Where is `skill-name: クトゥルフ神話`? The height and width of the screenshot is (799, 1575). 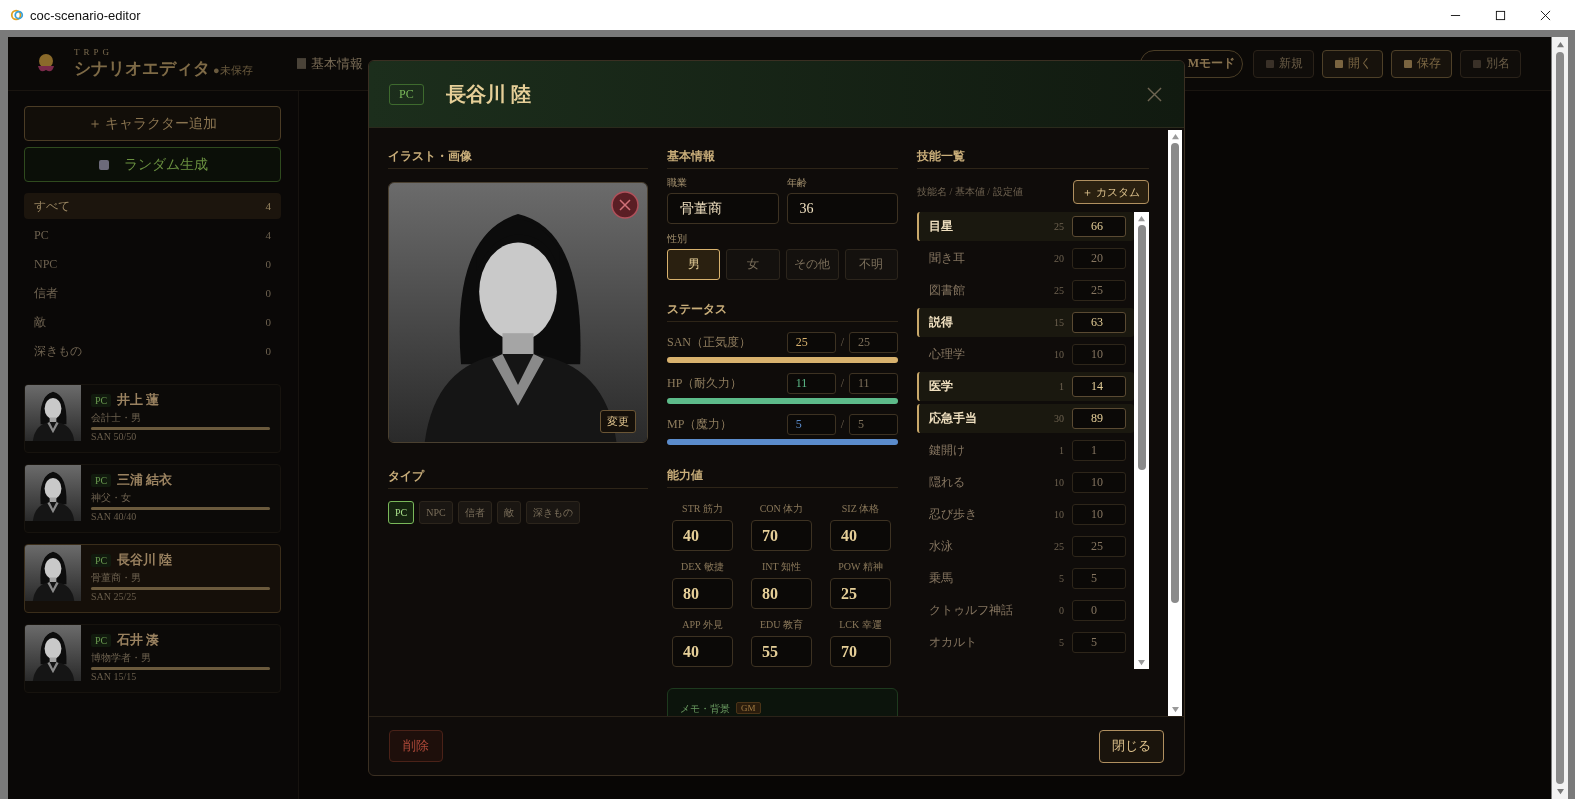
skill-name: クトゥルフ神話 is located at coordinates (971, 610).